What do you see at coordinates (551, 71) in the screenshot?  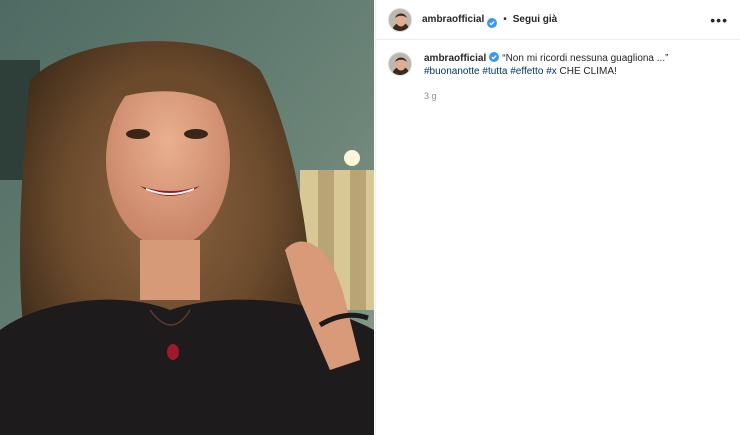 I see `hashtag-link: #x` at bounding box center [551, 71].